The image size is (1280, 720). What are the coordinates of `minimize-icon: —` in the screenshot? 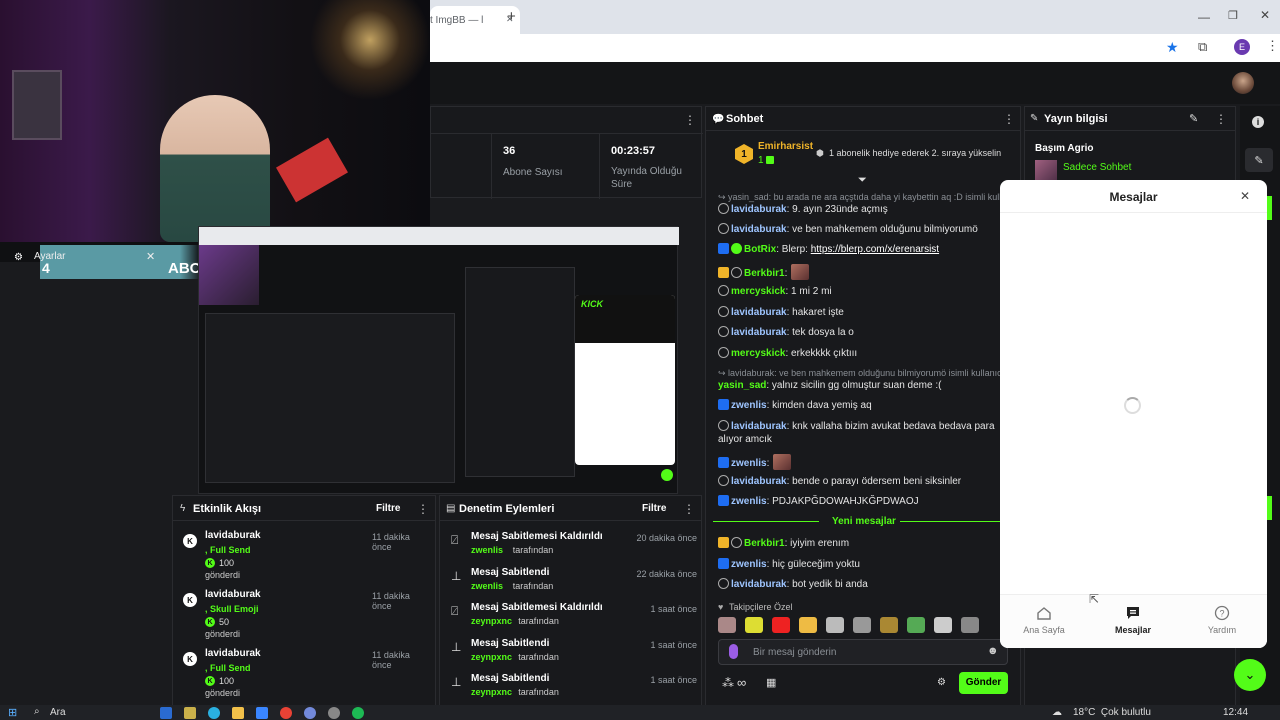 It's located at (1204, 17).